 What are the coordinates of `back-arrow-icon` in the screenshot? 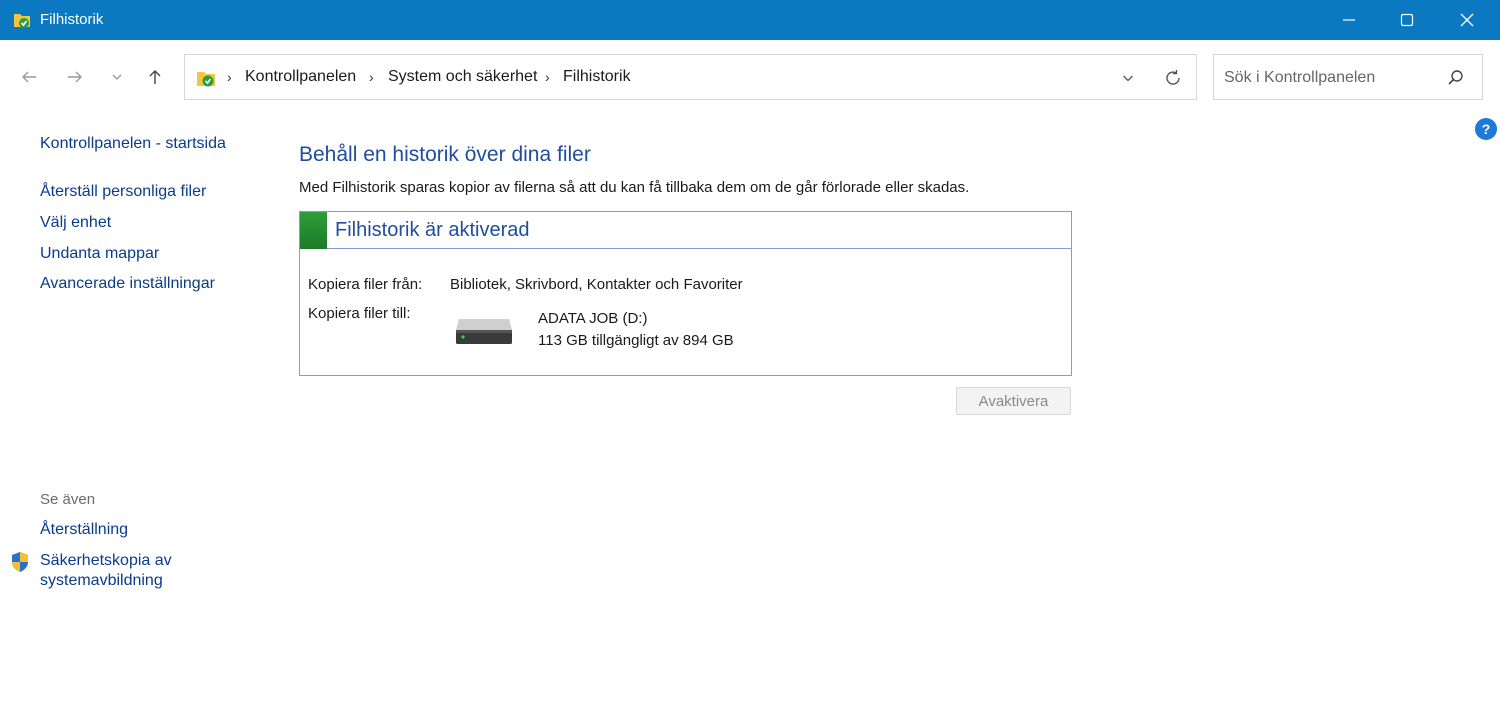 It's located at (29, 77).